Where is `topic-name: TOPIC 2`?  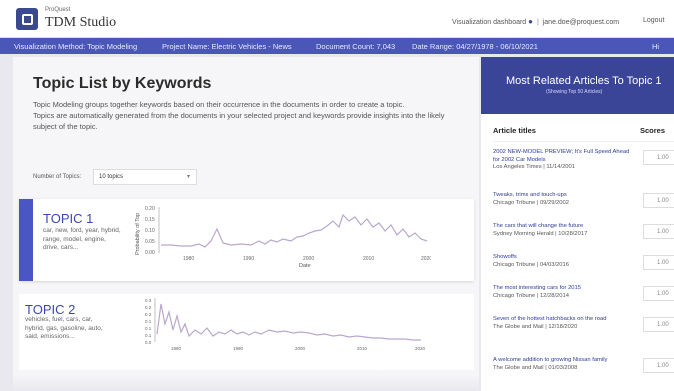
topic-name: TOPIC 2 is located at coordinates (50, 309).